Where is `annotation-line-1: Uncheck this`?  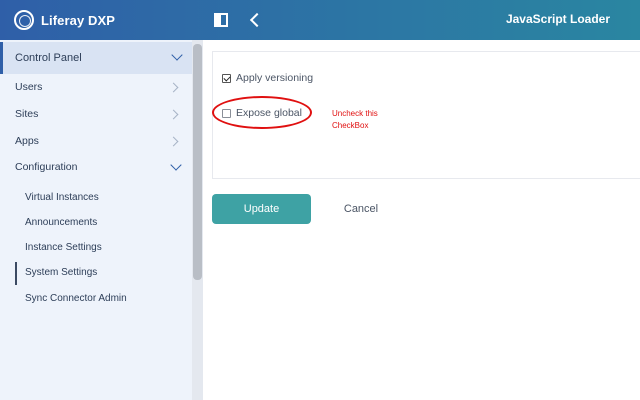 annotation-line-1: Uncheck this is located at coordinates (355, 113).